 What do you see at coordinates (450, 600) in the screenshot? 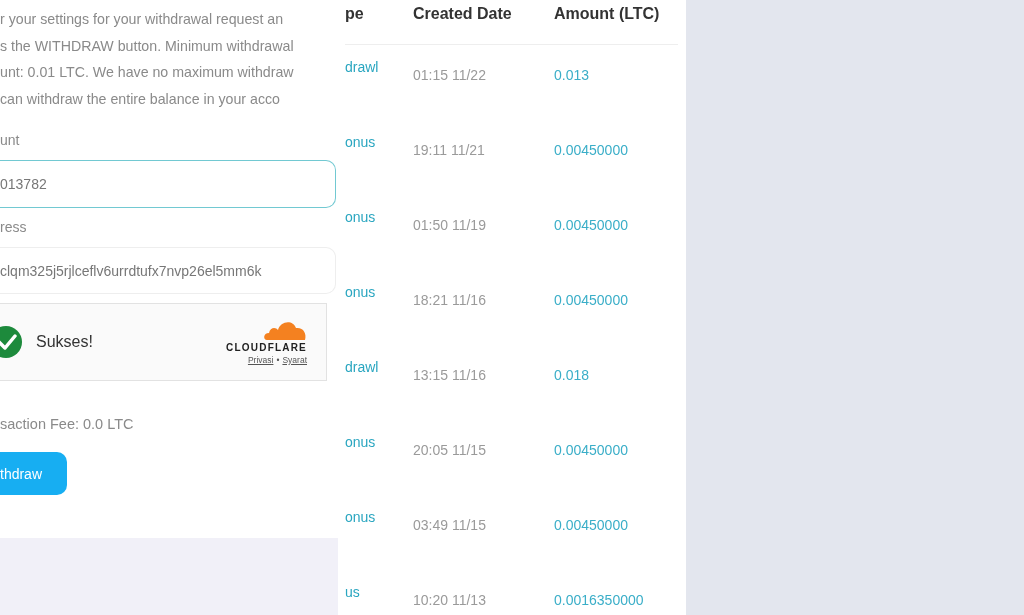
I see `table-cell-text: 10:20 11/13` at bounding box center [450, 600].